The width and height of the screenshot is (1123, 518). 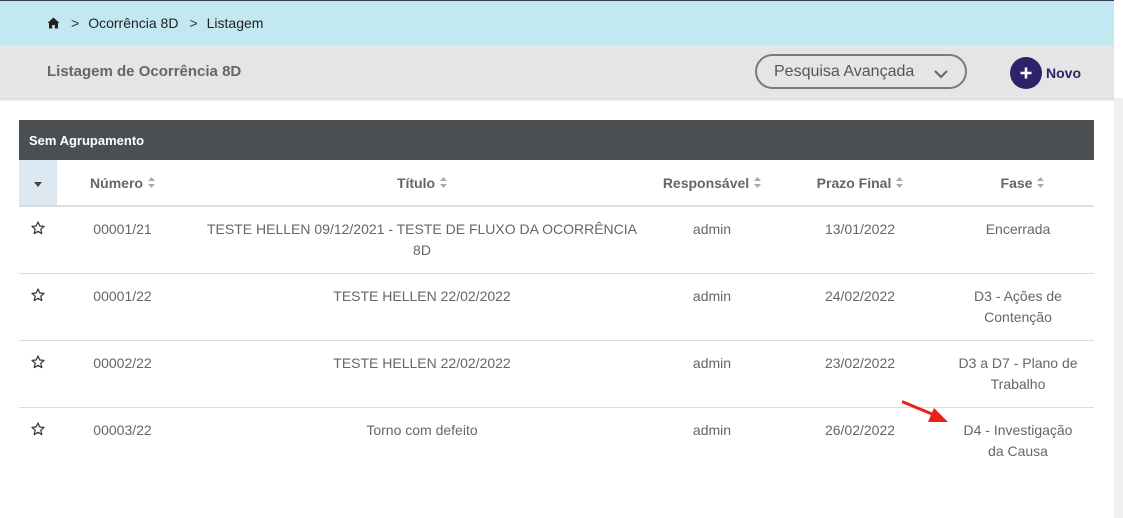 I want to click on home-icon, so click(x=53, y=23).